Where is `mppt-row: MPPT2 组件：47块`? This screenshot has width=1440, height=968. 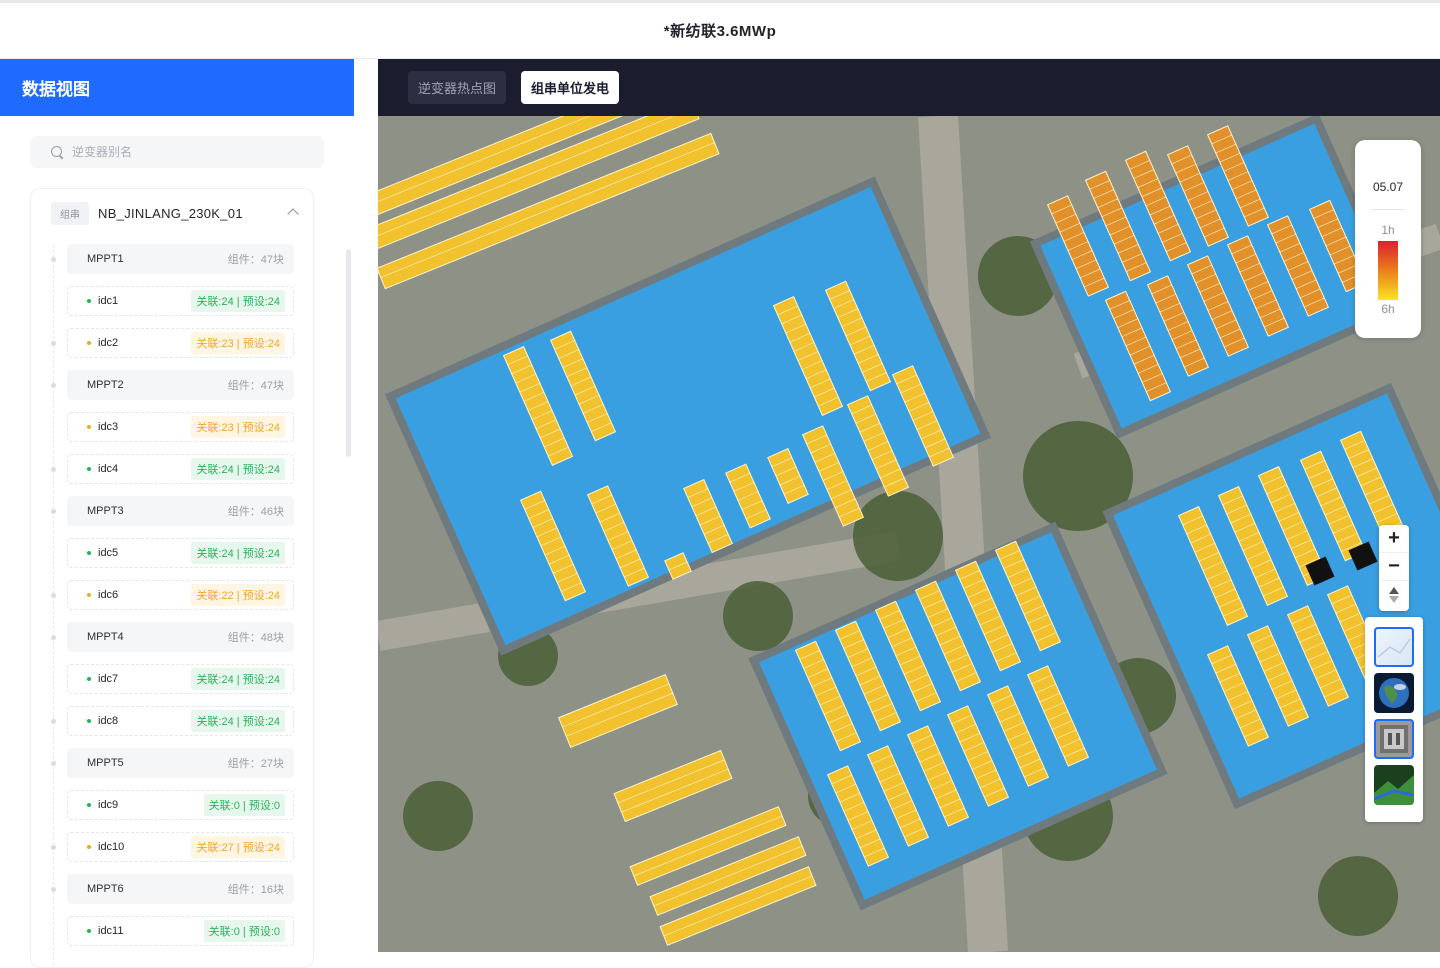 mppt-row: MPPT2 组件：47块 is located at coordinates (180, 385).